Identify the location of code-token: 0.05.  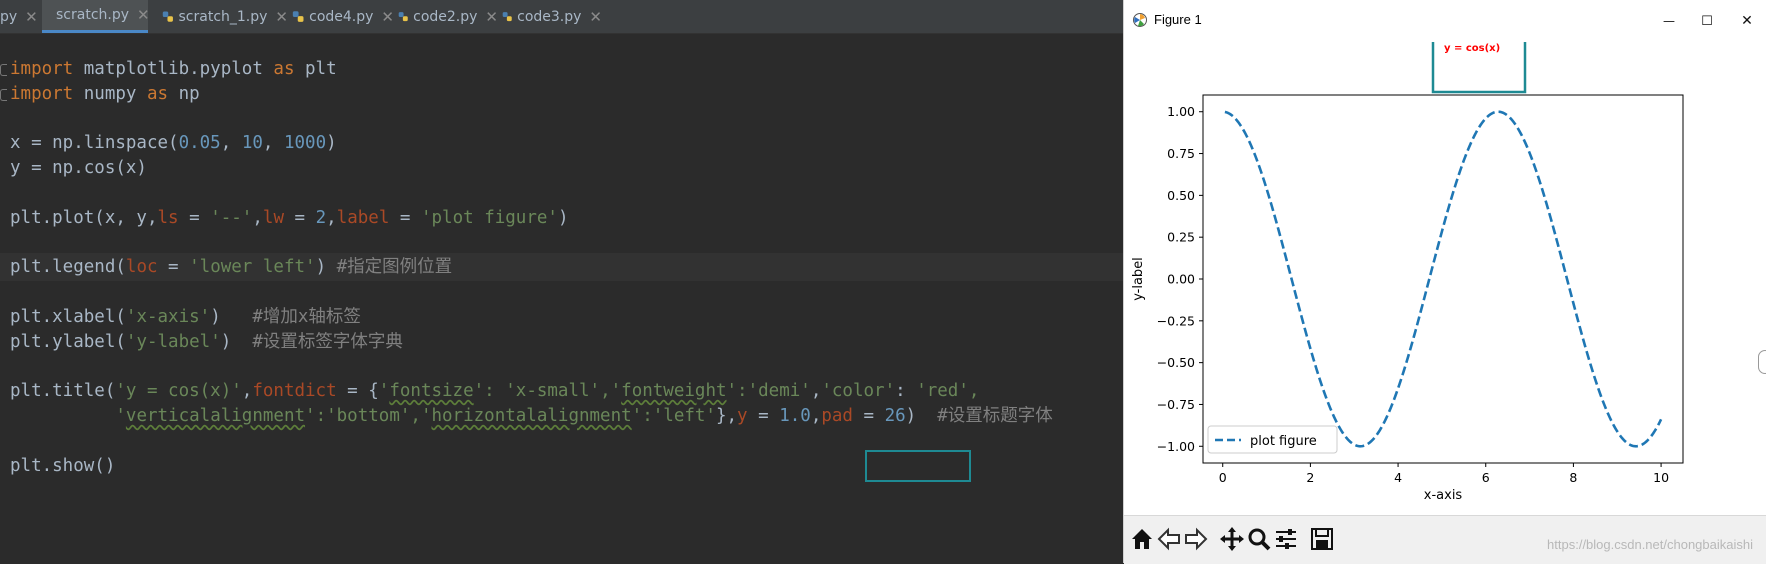
(199, 143).